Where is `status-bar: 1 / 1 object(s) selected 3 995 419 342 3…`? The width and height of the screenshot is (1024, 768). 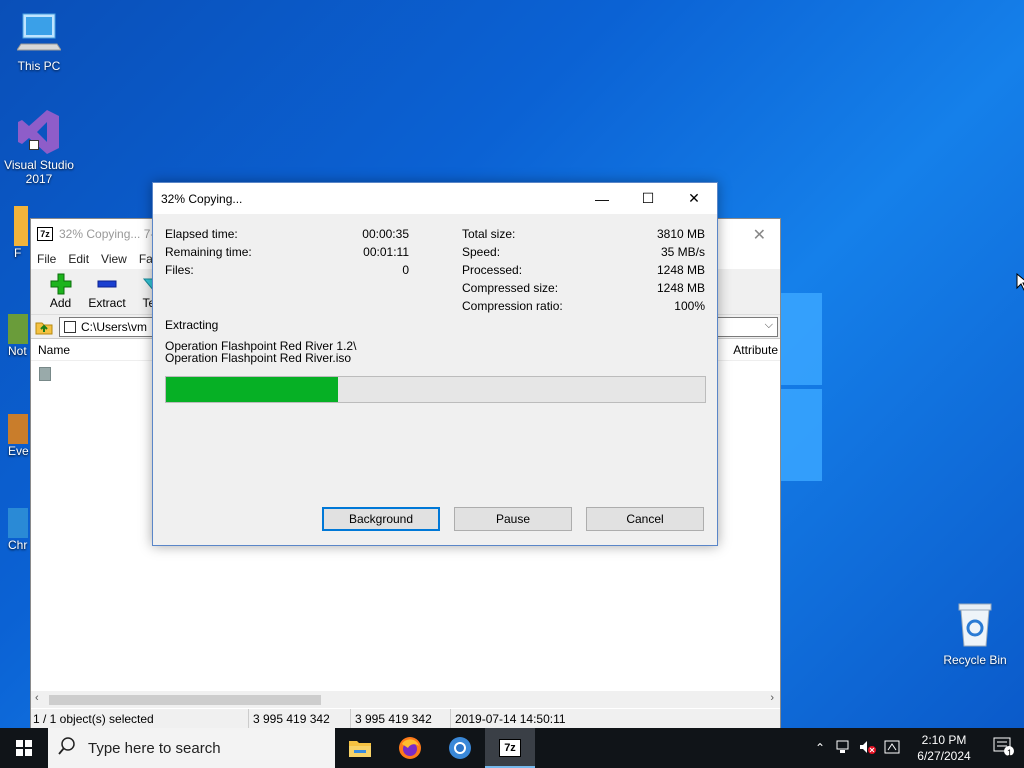 status-bar: 1 / 1 object(s) selected 3 995 419 342 3… is located at coordinates (405, 719).